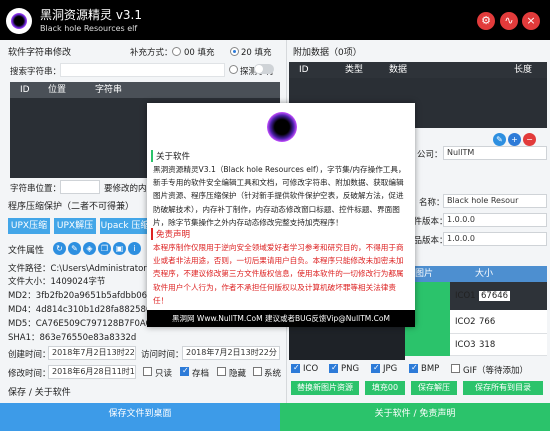 The width and height of the screenshot is (550, 431). I want to click on app-logo-icon, so click(19, 21).